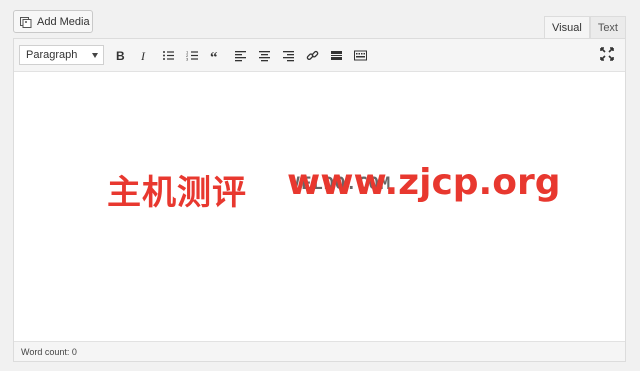 This screenshot has height=371, width=640. I want to click on media-icon, so click(26, 22).